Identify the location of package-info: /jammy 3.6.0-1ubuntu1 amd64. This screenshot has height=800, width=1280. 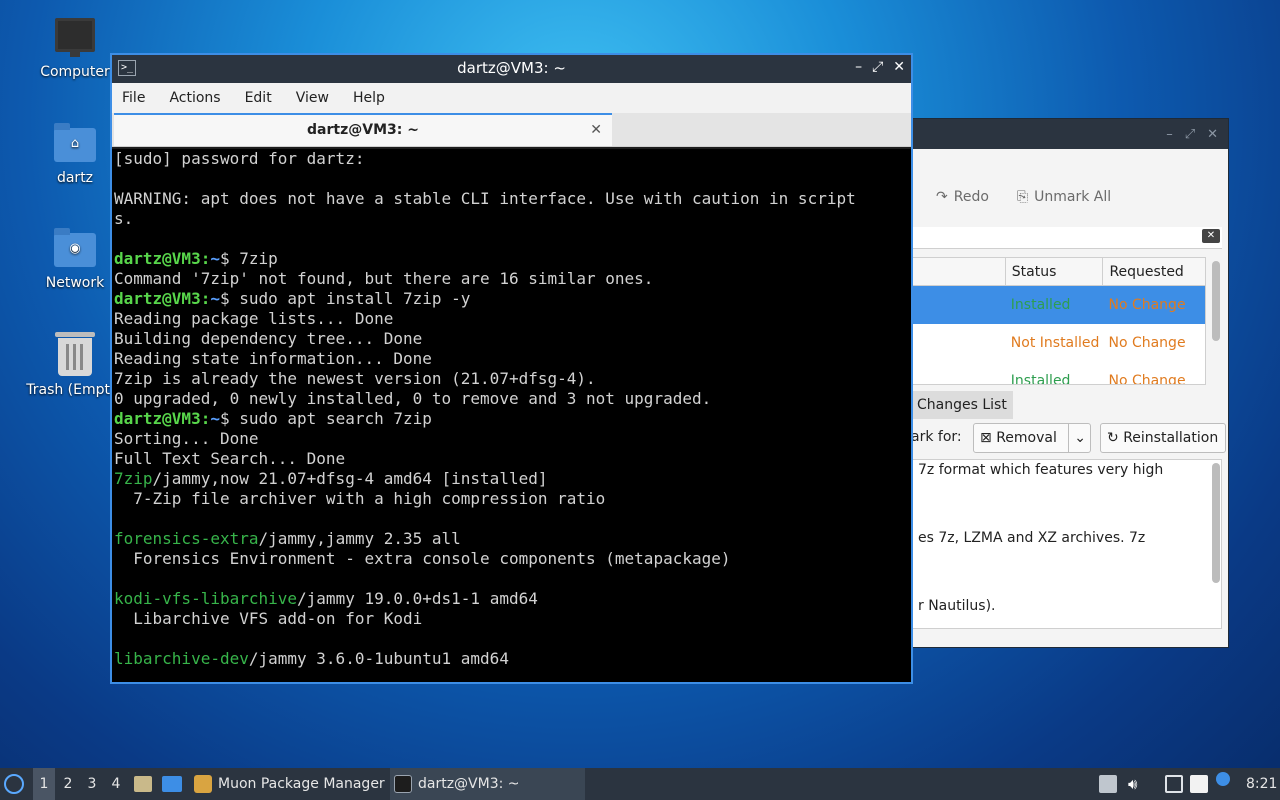
(378, 658).